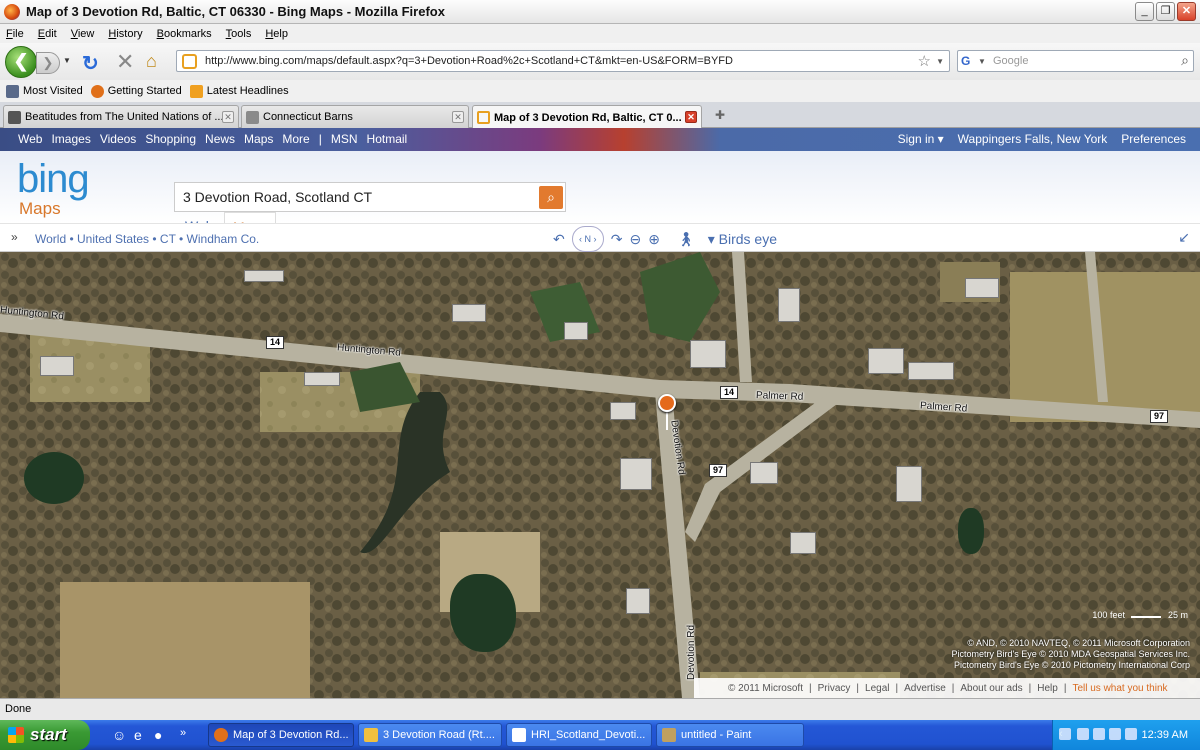  I want to click on zoom-out-icon: ⊖, so click(635, 239).